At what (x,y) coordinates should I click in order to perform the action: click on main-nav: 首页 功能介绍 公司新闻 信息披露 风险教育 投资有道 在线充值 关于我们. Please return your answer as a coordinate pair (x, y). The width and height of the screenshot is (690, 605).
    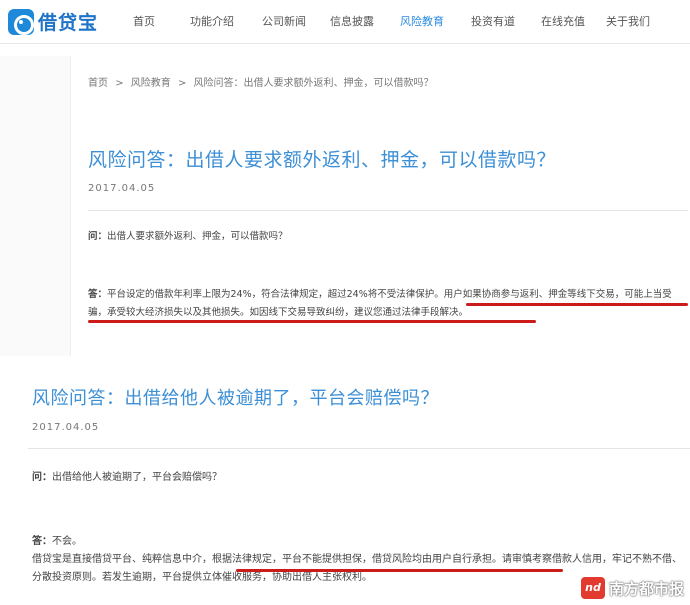
    Looking at the image, I should click on (387, 22).